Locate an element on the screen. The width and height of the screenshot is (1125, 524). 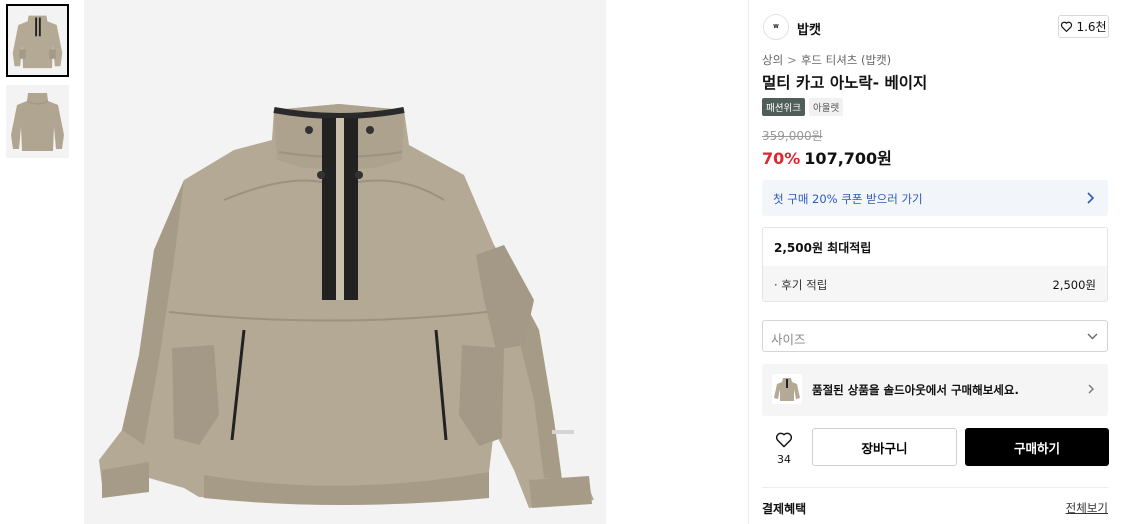
thumbnail-list is located at coordinates (37, 85).